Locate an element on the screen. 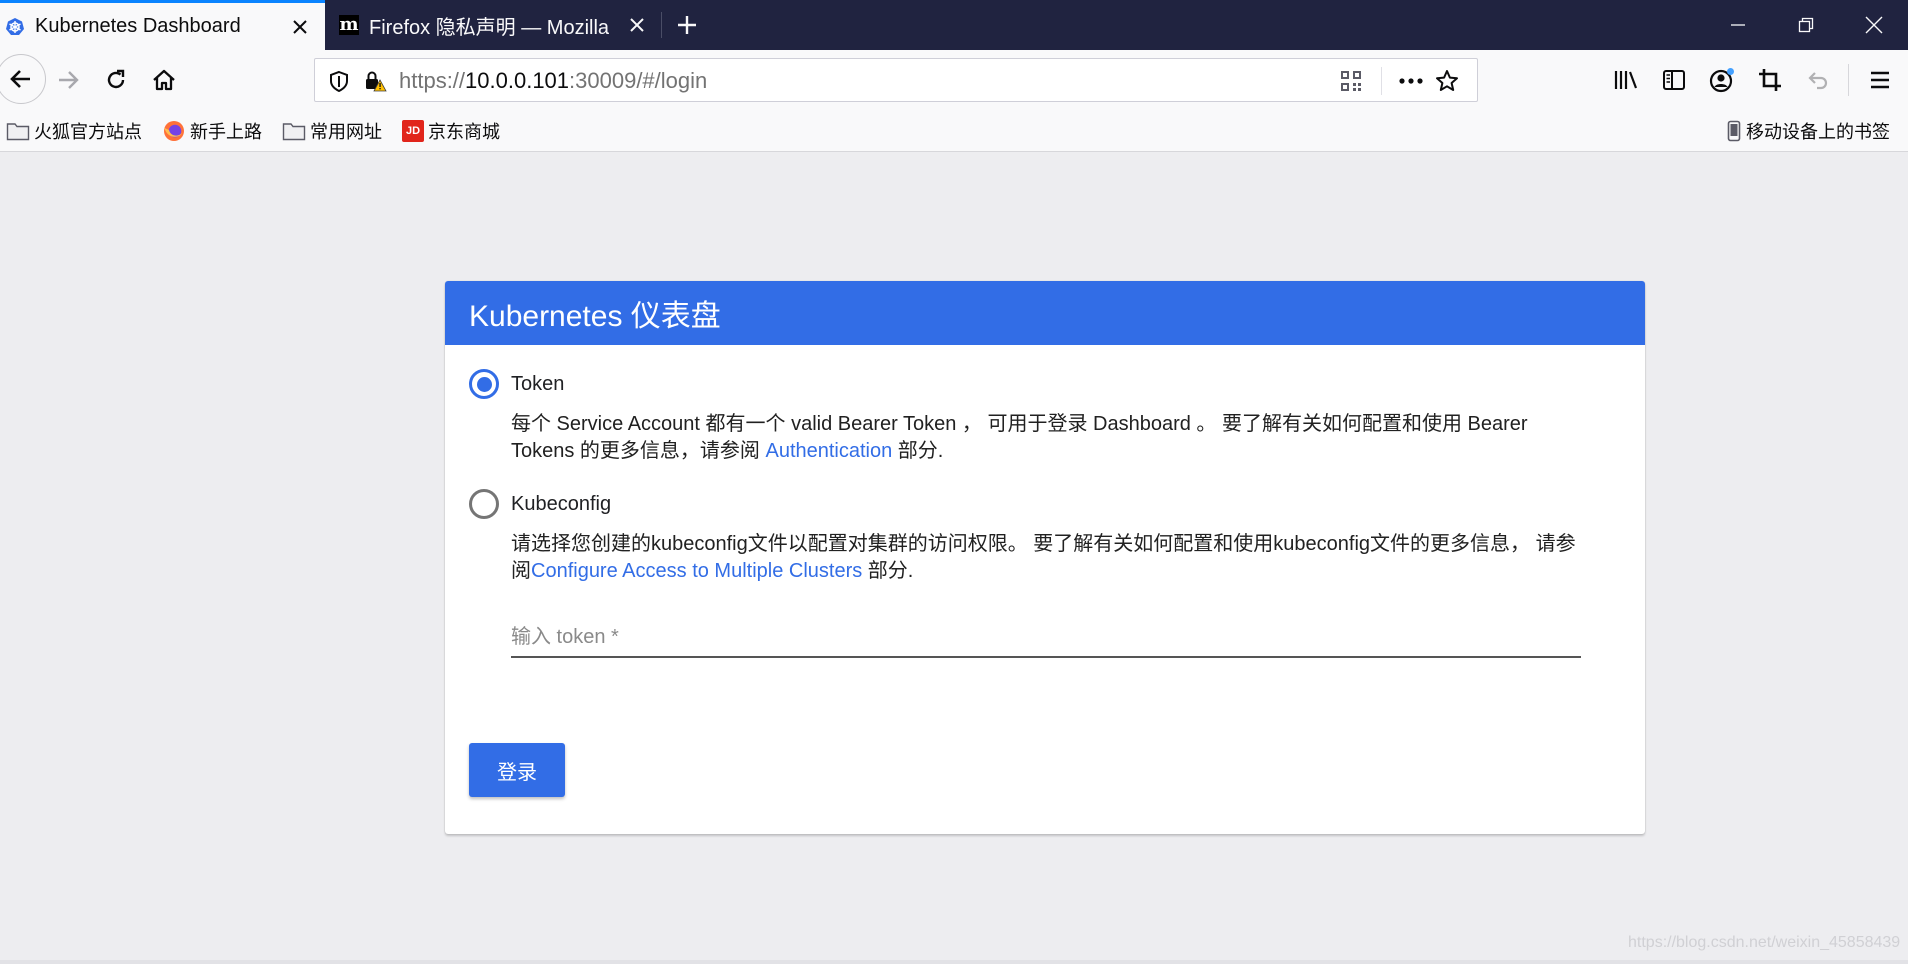 The height and width of the screenshot is (964, 1908). minimize-button is located at coordinates (1738, 25).